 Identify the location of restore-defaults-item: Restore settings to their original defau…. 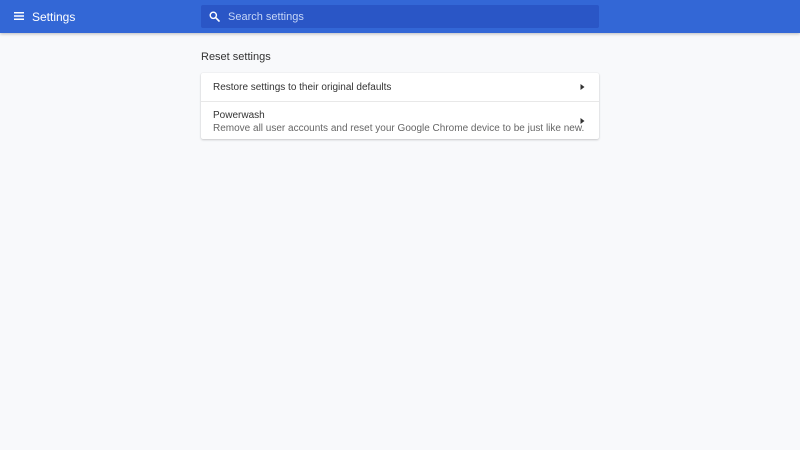
(400, 87).